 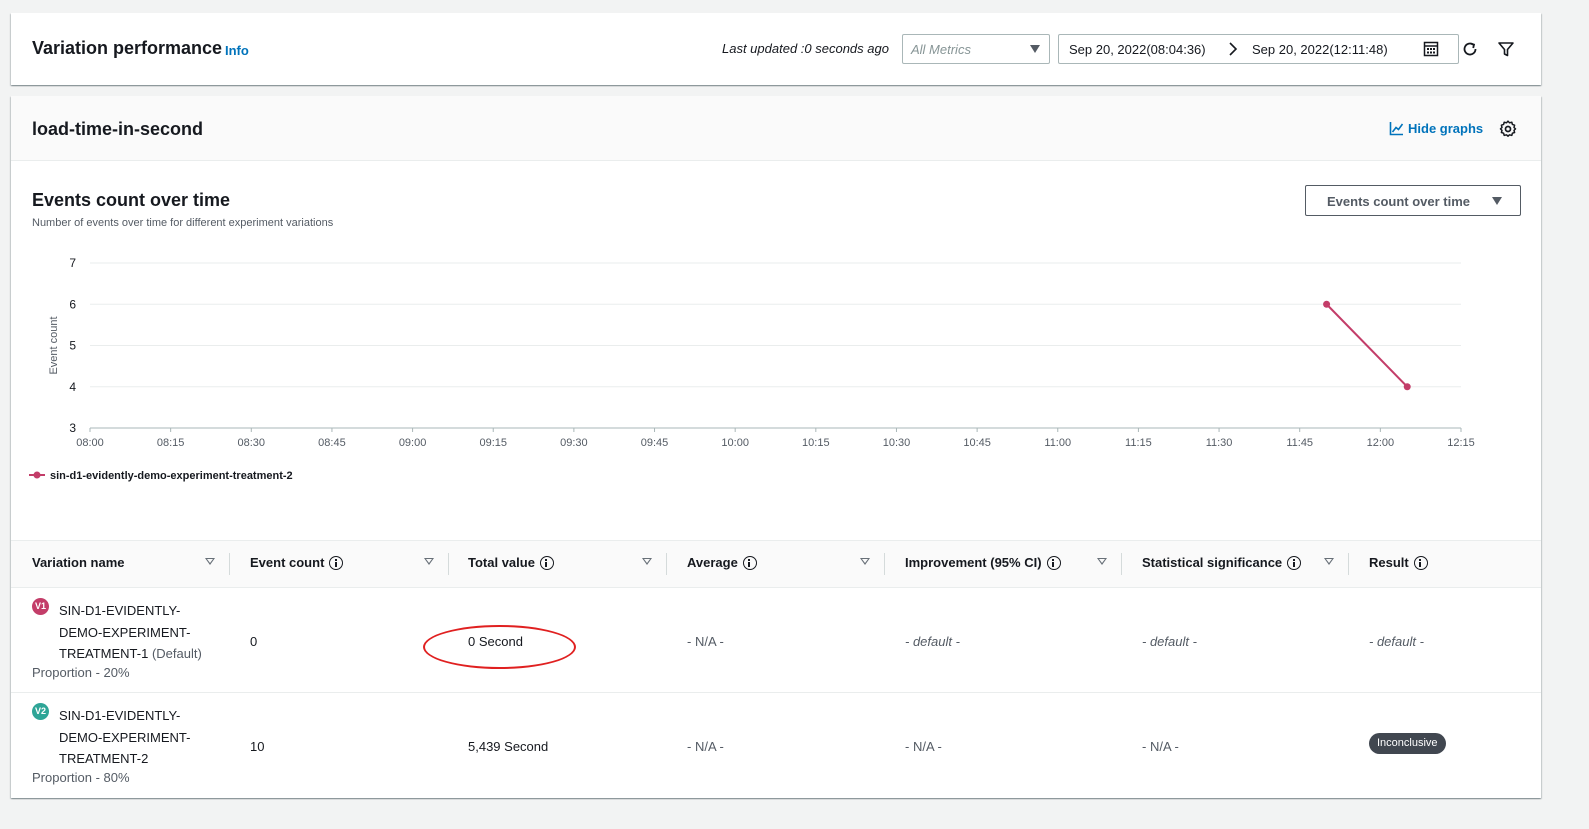 I want to click on page-title: Variation performance, so click(x=127, y=48).